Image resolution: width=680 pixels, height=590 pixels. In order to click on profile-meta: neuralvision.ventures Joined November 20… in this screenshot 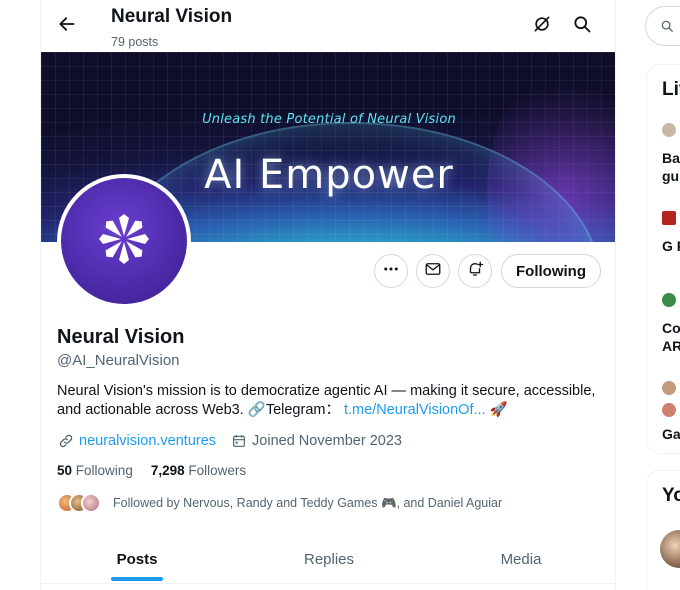, I will do `click(229, 441)`.